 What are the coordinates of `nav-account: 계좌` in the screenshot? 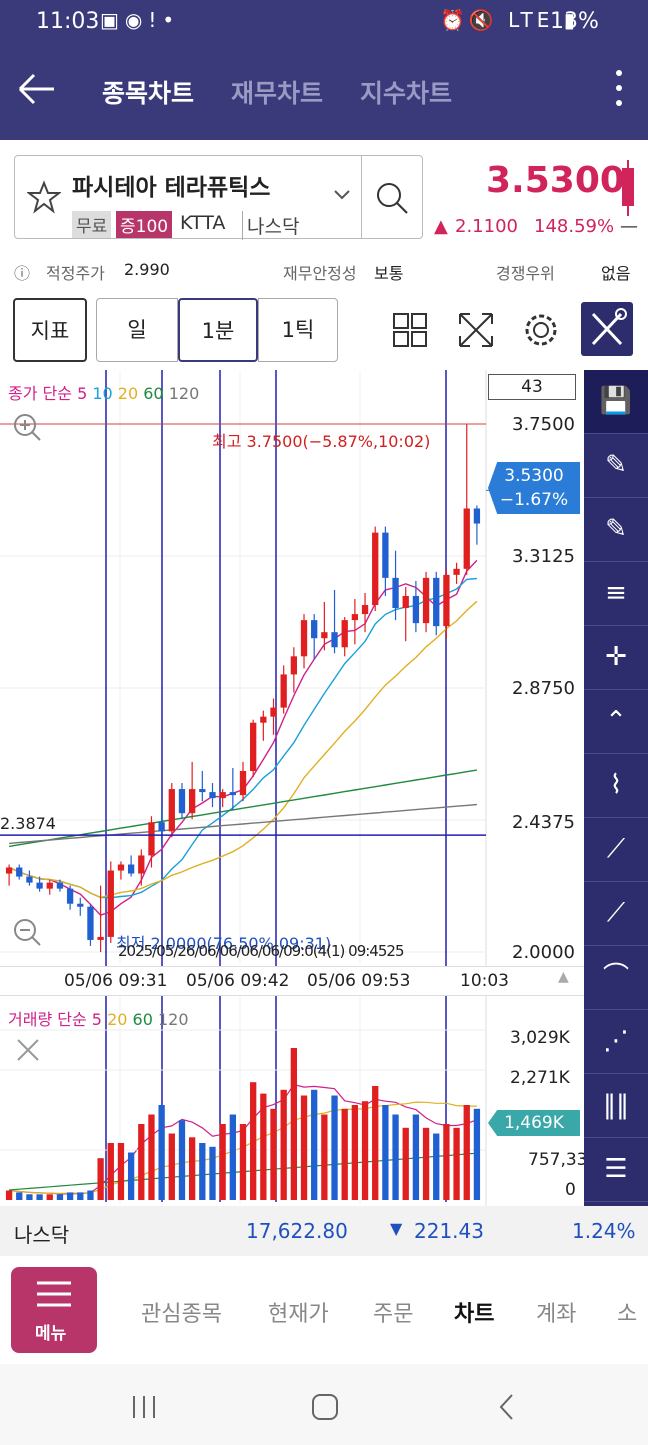 It's located at (556, 1312).